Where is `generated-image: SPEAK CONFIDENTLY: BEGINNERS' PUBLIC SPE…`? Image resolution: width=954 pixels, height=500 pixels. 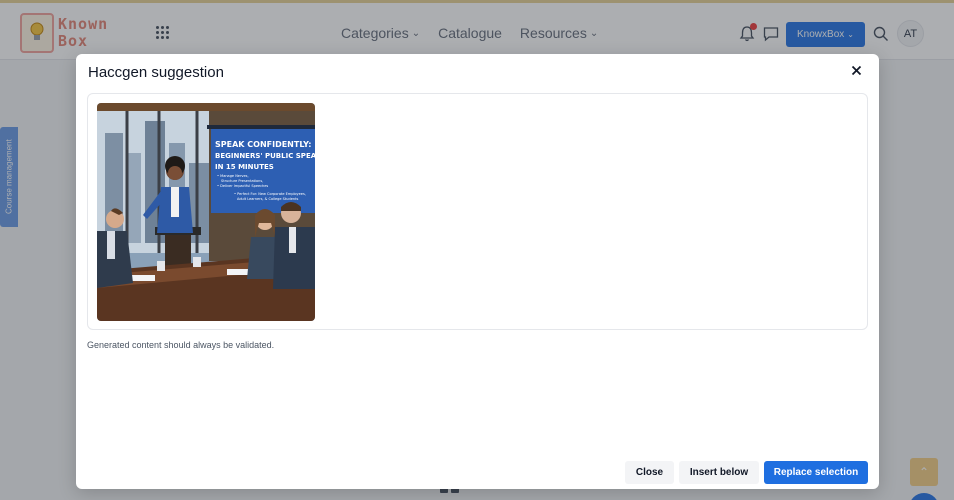
generated-image: SPEAK CONFIDENTLY: BEGINNERS' PUBLIC SPE… is located at coordinates (206, 212).